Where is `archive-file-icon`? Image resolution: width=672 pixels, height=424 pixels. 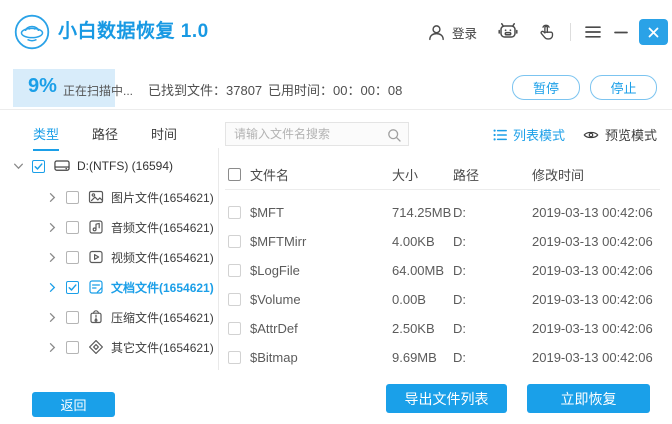 archive-file-icon is located at coordinates (96, 317).